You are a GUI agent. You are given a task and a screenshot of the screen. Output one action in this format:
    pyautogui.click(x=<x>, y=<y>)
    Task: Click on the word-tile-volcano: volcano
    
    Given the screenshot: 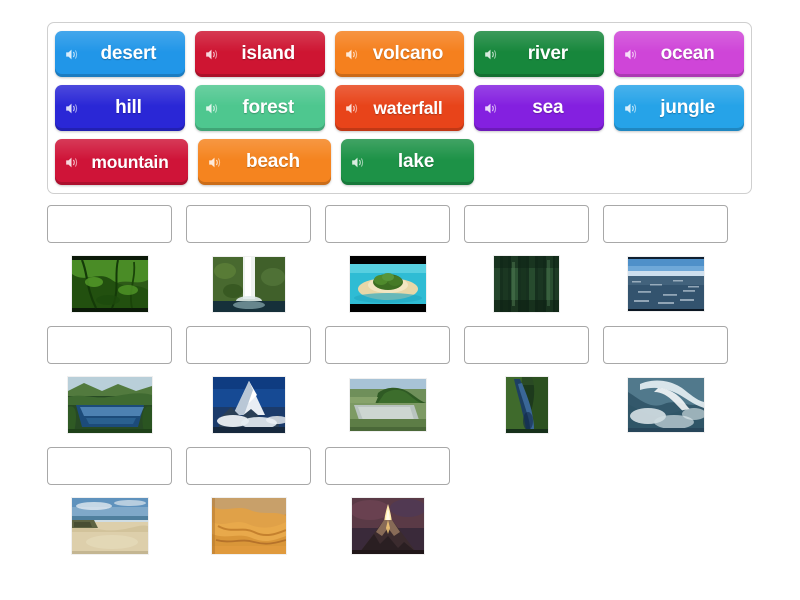 What is the action you would take?
    pyautogui.click(x=399, y=54)
    